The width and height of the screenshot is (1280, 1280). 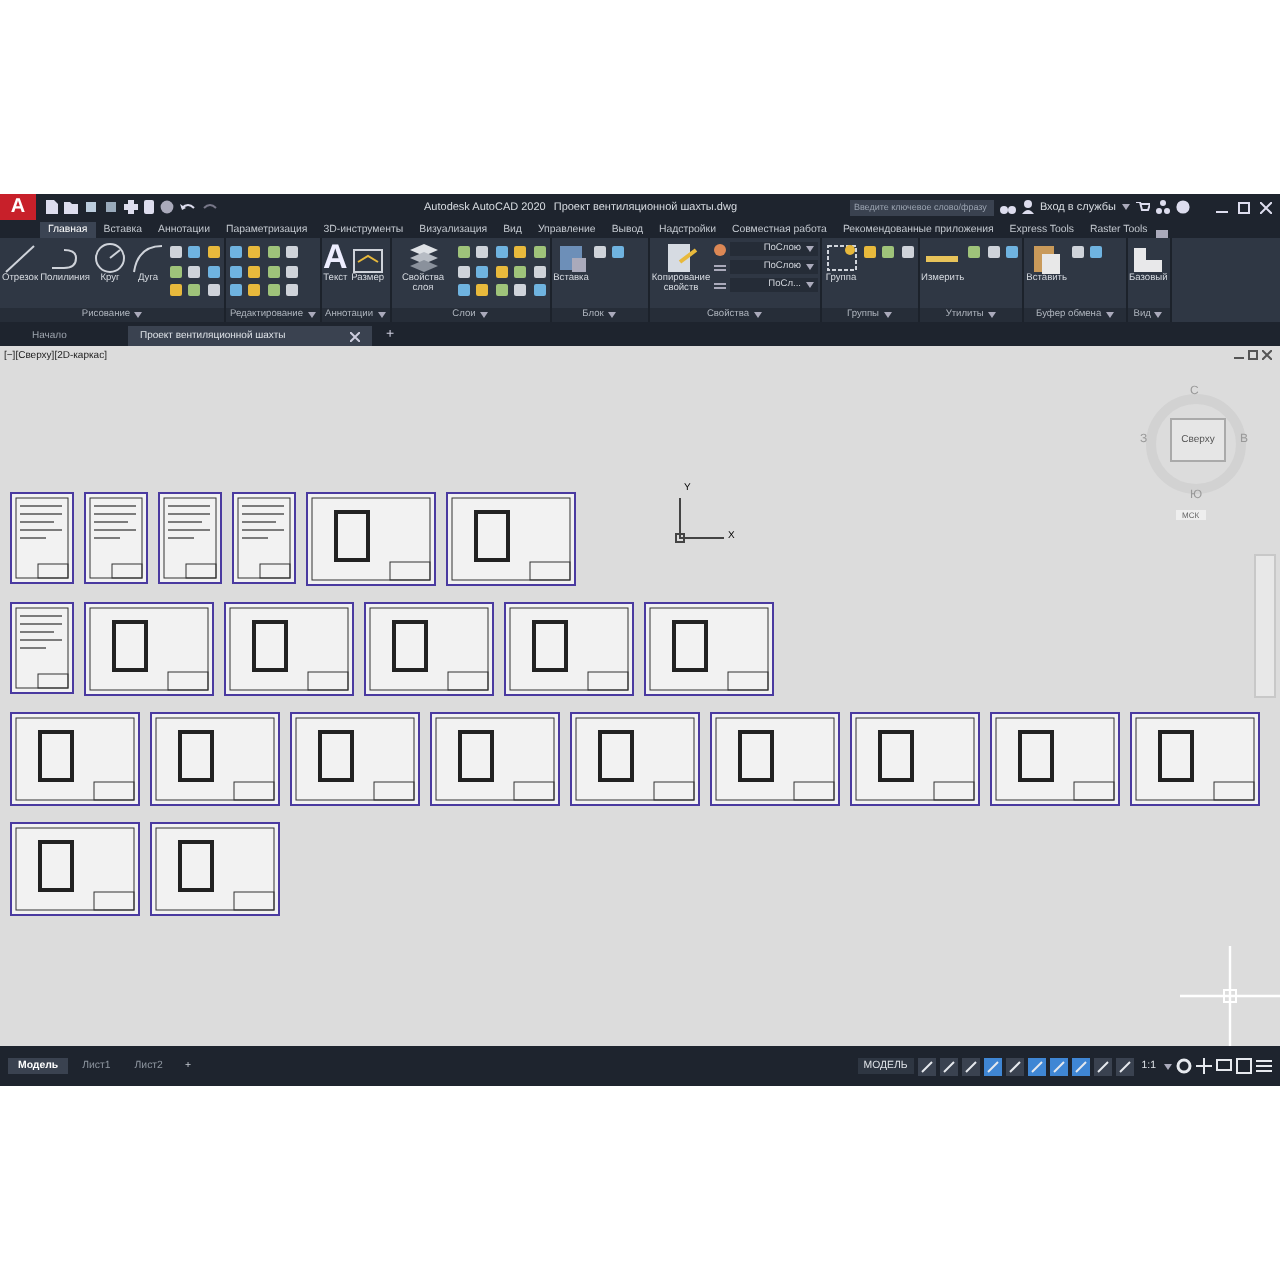 I want to click on group-icon, so click(x=841, y=258).